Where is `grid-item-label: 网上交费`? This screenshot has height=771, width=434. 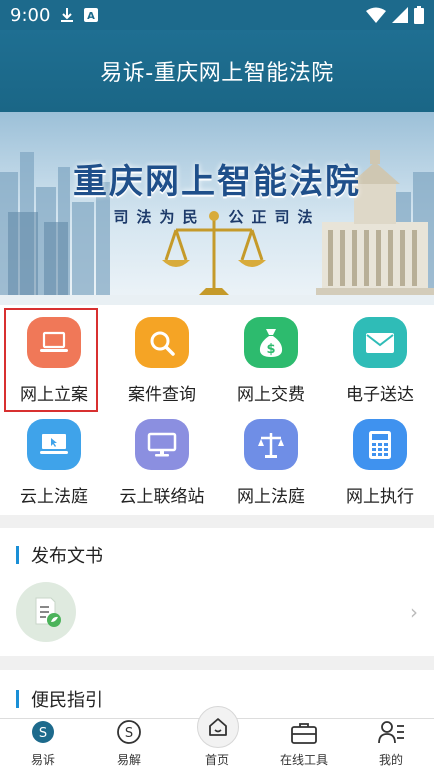
grid-item-label: 网上交费 is located at coordinates (271, 395).